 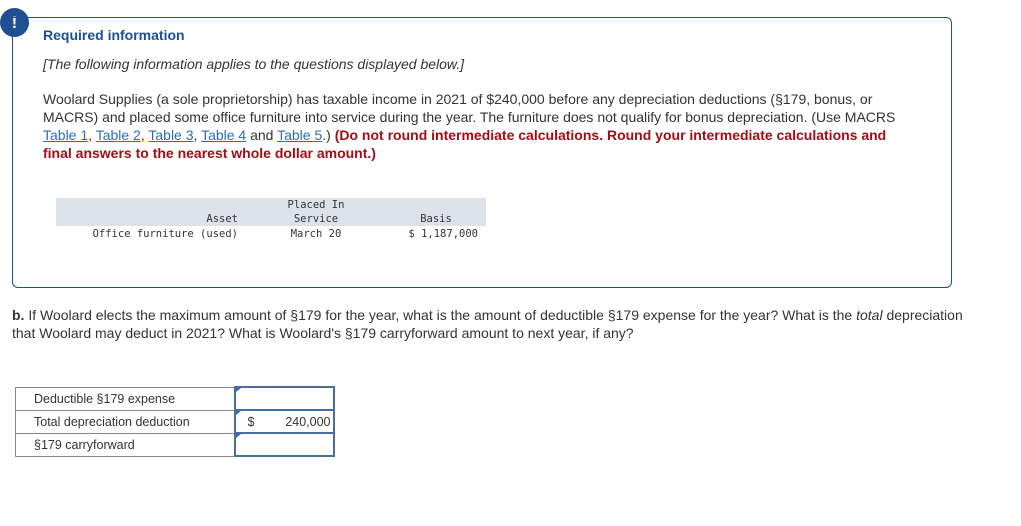 I want to click on currency-symbol: $, so click(x=251, y=421).